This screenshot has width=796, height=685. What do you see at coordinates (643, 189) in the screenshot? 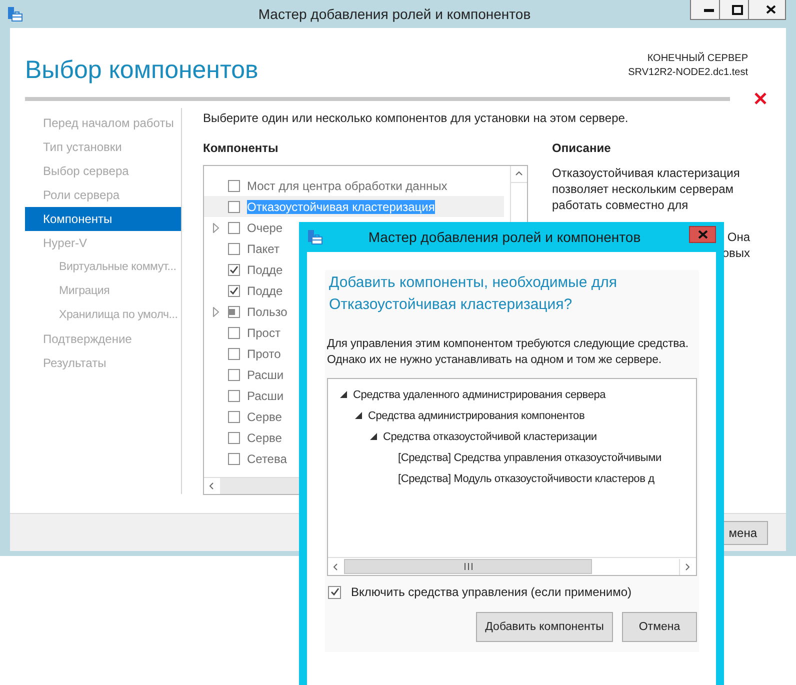
I see `description-text: позволяет нескольким серверам` at bounding box center [643, 189].